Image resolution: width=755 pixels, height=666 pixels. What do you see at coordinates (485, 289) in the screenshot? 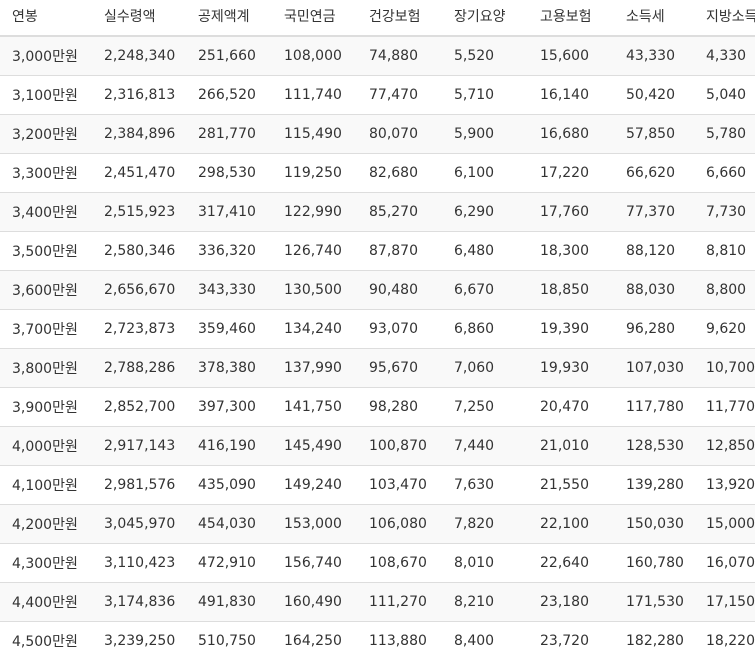
I see `cell-long-term-care: 6,670` at bounding box center [485, 289].